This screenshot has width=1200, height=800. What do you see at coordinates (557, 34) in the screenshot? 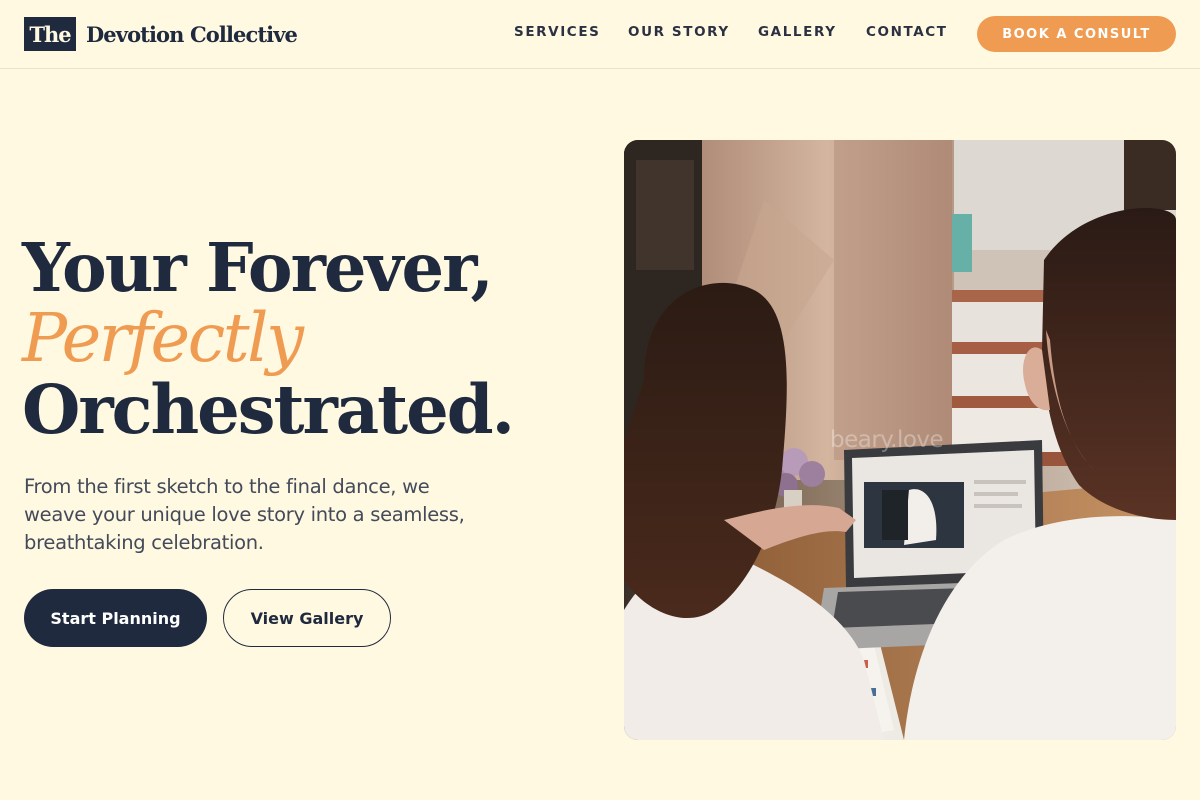
I see `nav-services: SERVICES` at bounding box center [557, 34].